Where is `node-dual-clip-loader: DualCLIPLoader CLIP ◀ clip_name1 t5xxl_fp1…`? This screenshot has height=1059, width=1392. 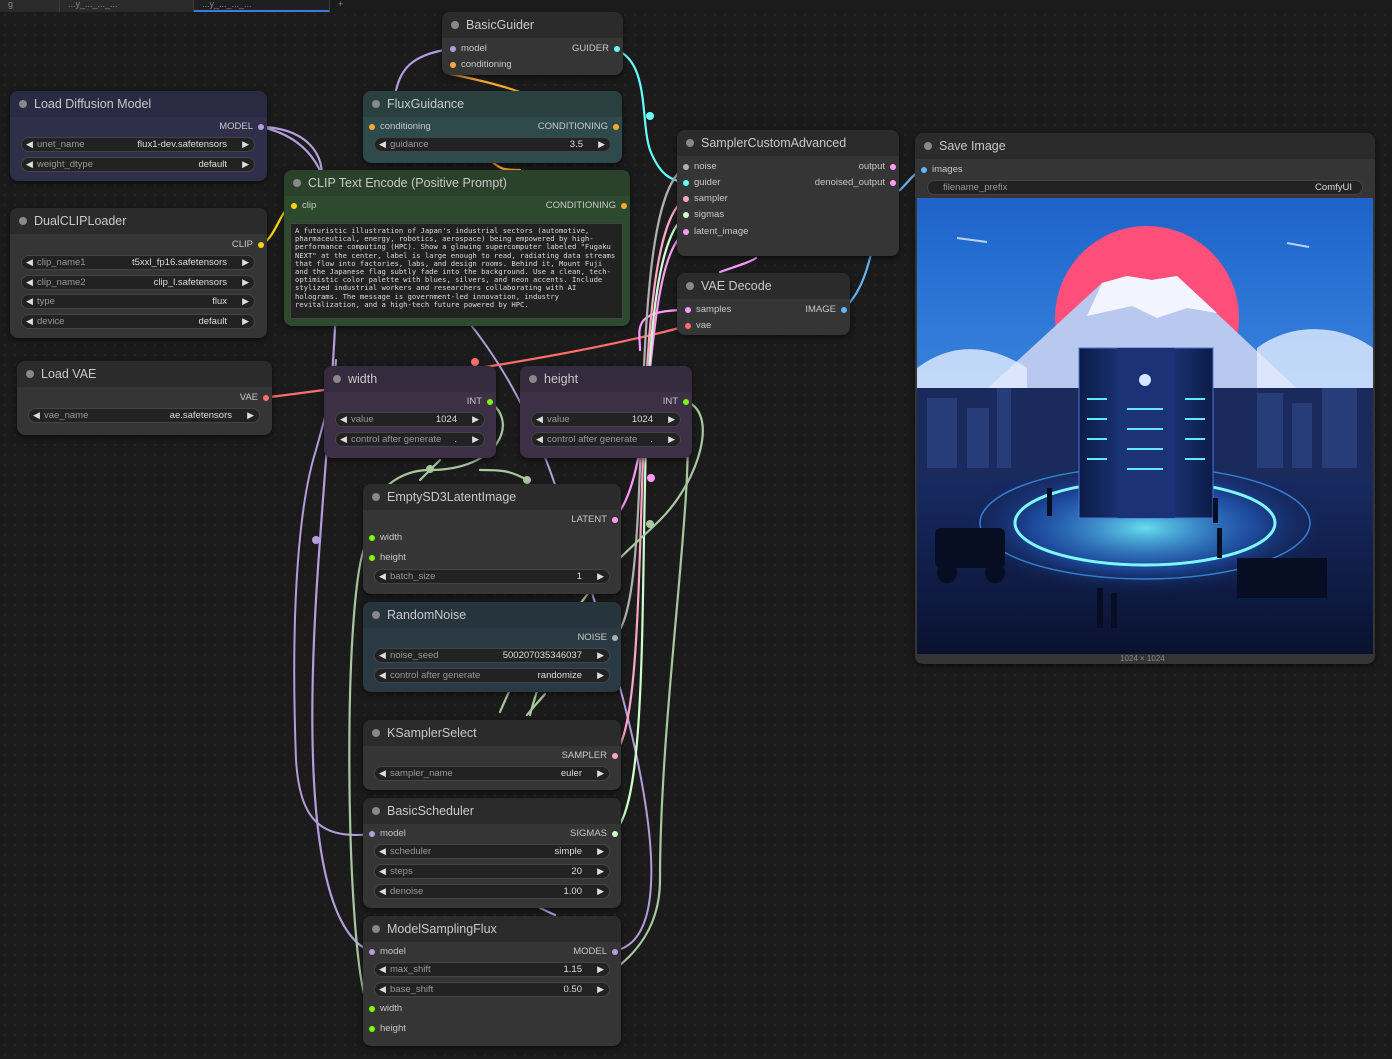 node-dual-clip-loader: DualCLIPLoader CLIP ◀ clip_name1 t5xxl_fp1… is located at coordinates (138, 273).